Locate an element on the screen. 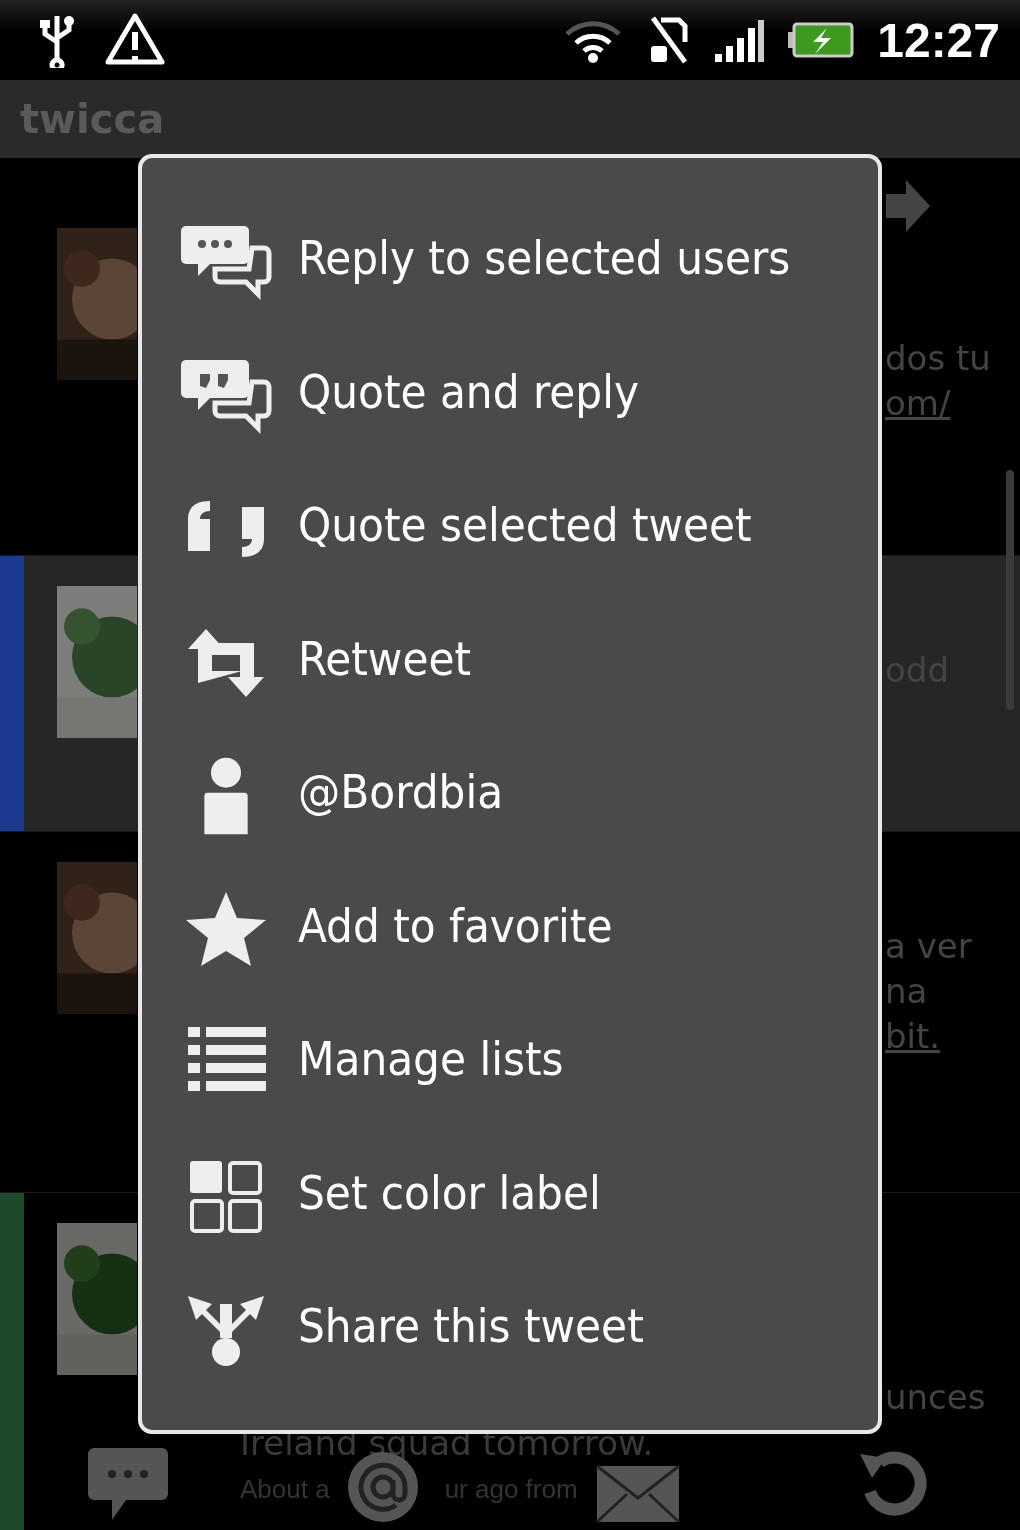 This screenshot has width=1020, height=1530. menu-item-label: Retweet is located at coordinates (385, 658).